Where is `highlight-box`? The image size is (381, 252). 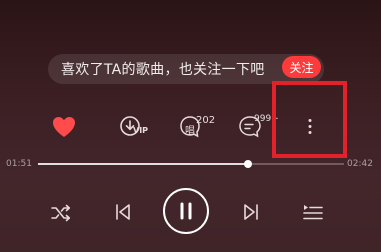
highlight-box is located at coordinates (309, 119).